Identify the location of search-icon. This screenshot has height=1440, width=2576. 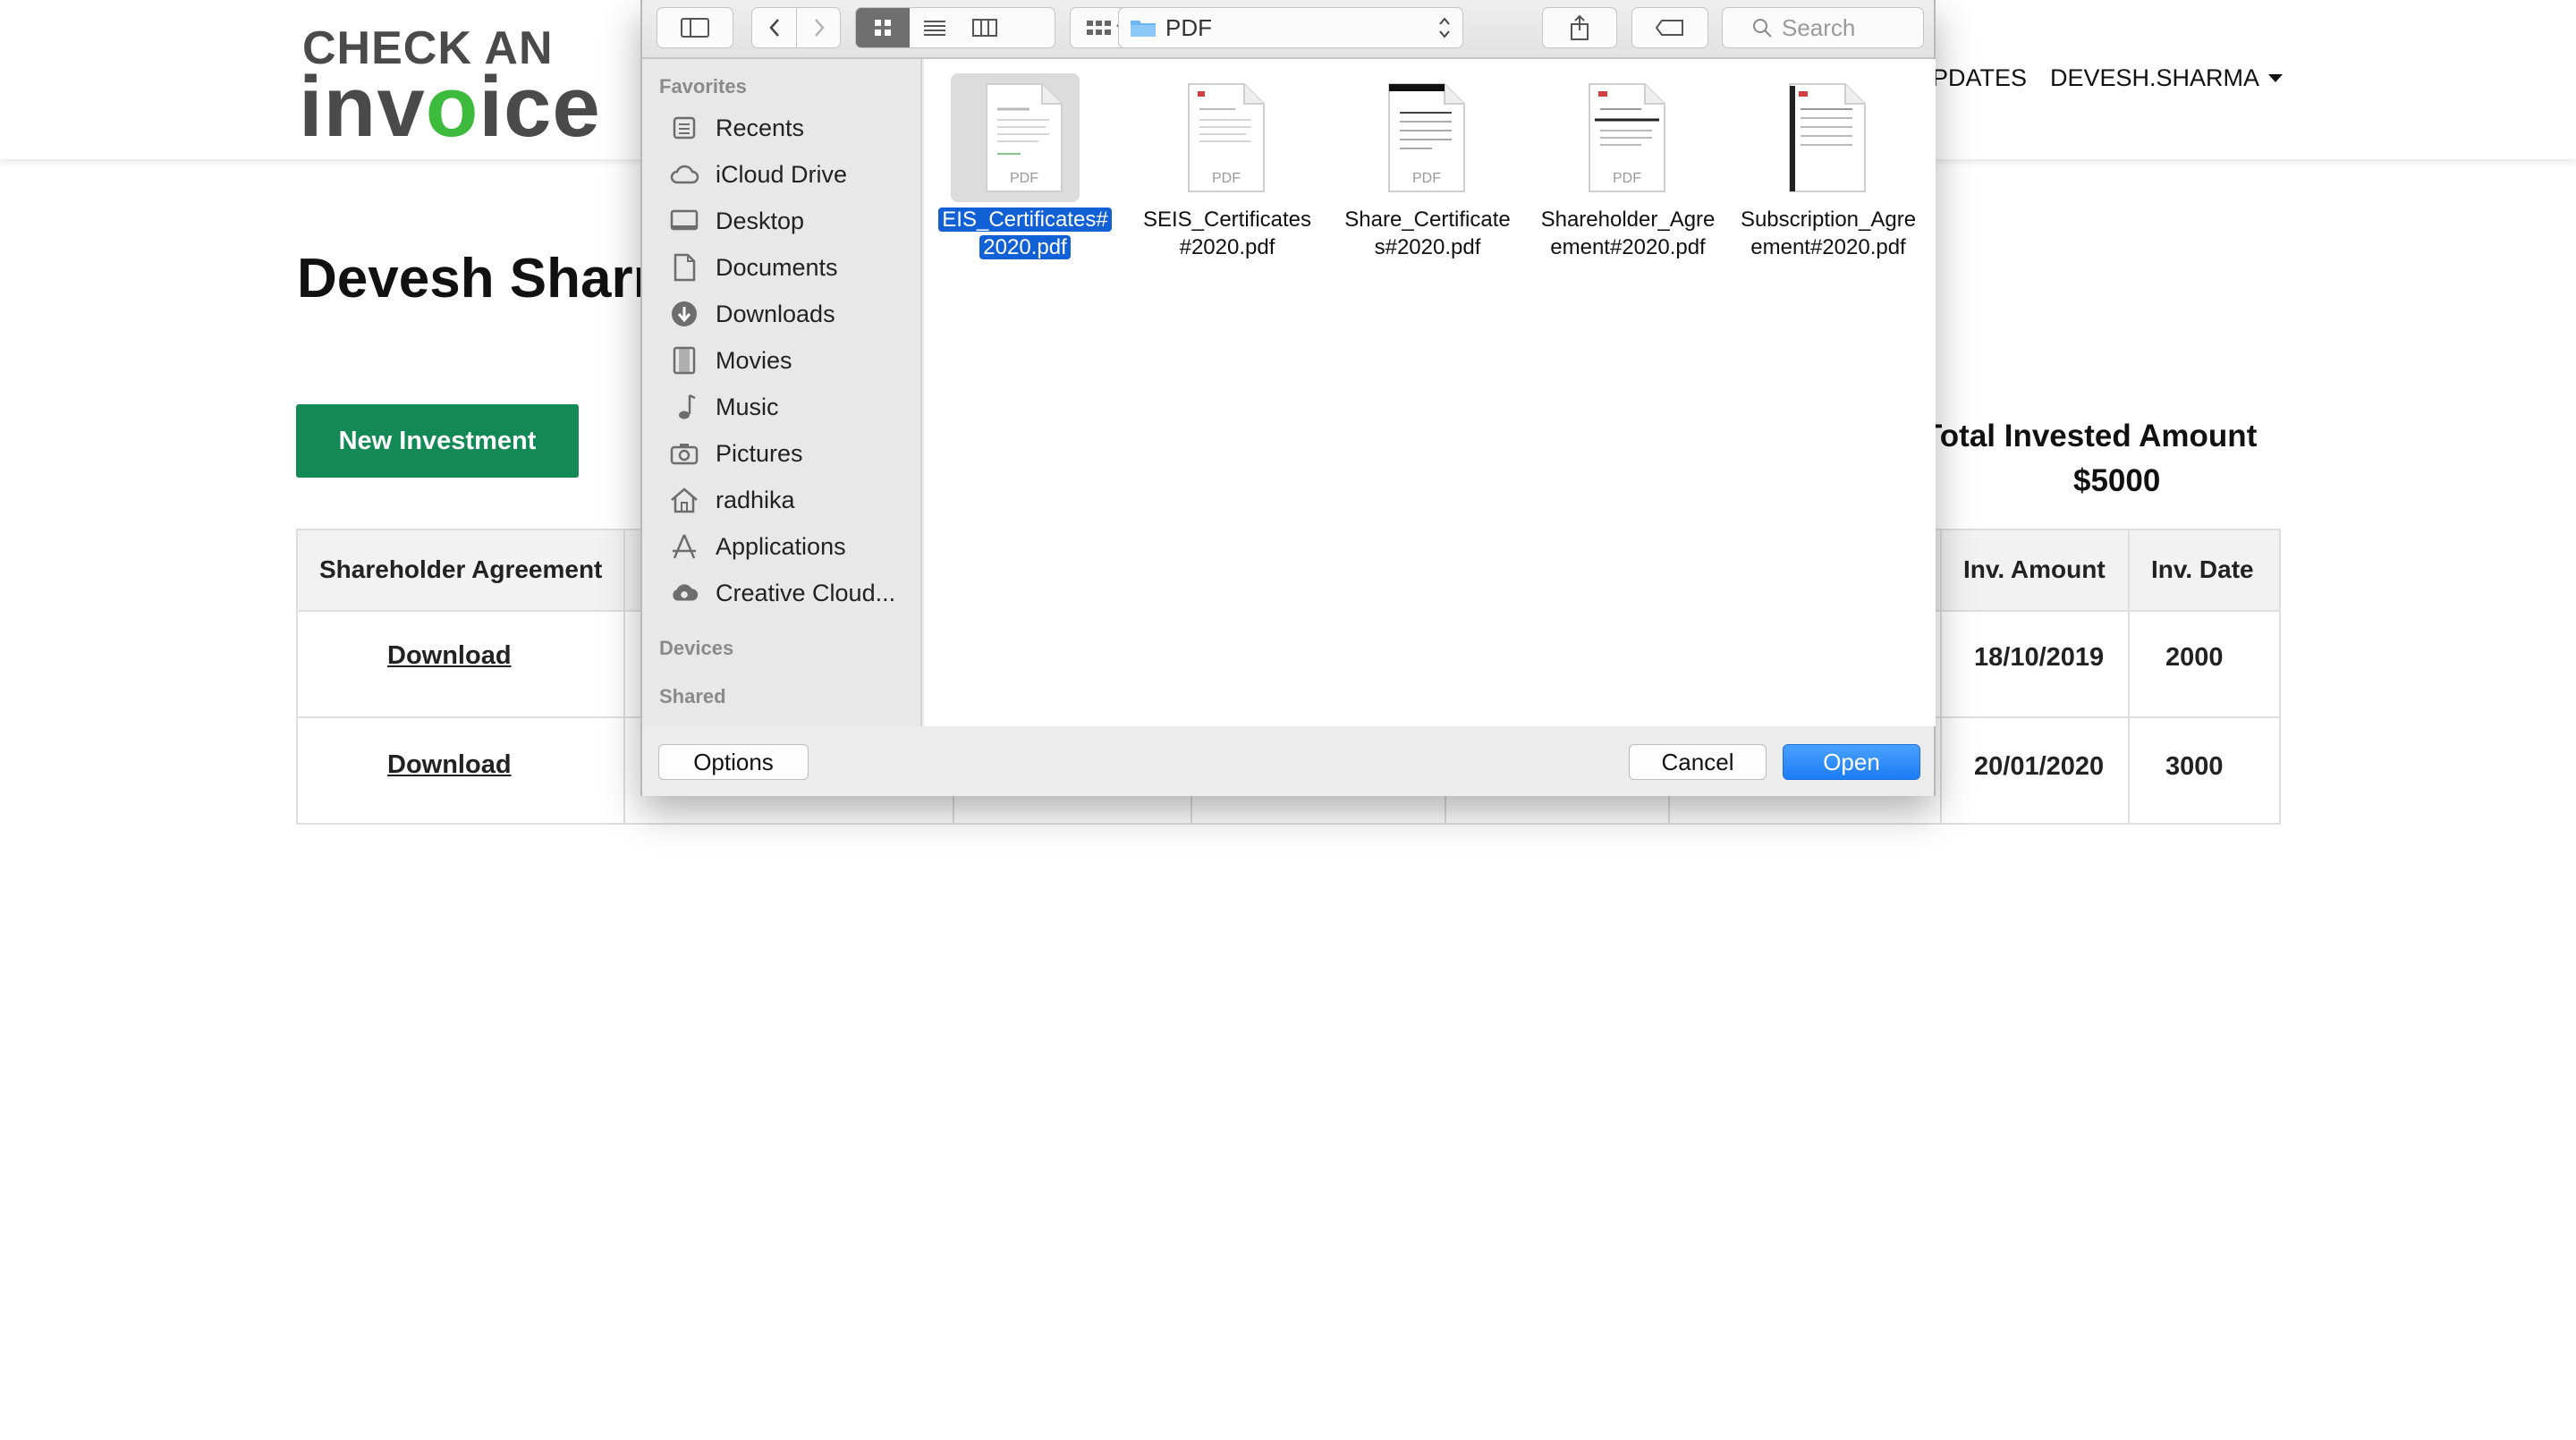
(1762, 29).